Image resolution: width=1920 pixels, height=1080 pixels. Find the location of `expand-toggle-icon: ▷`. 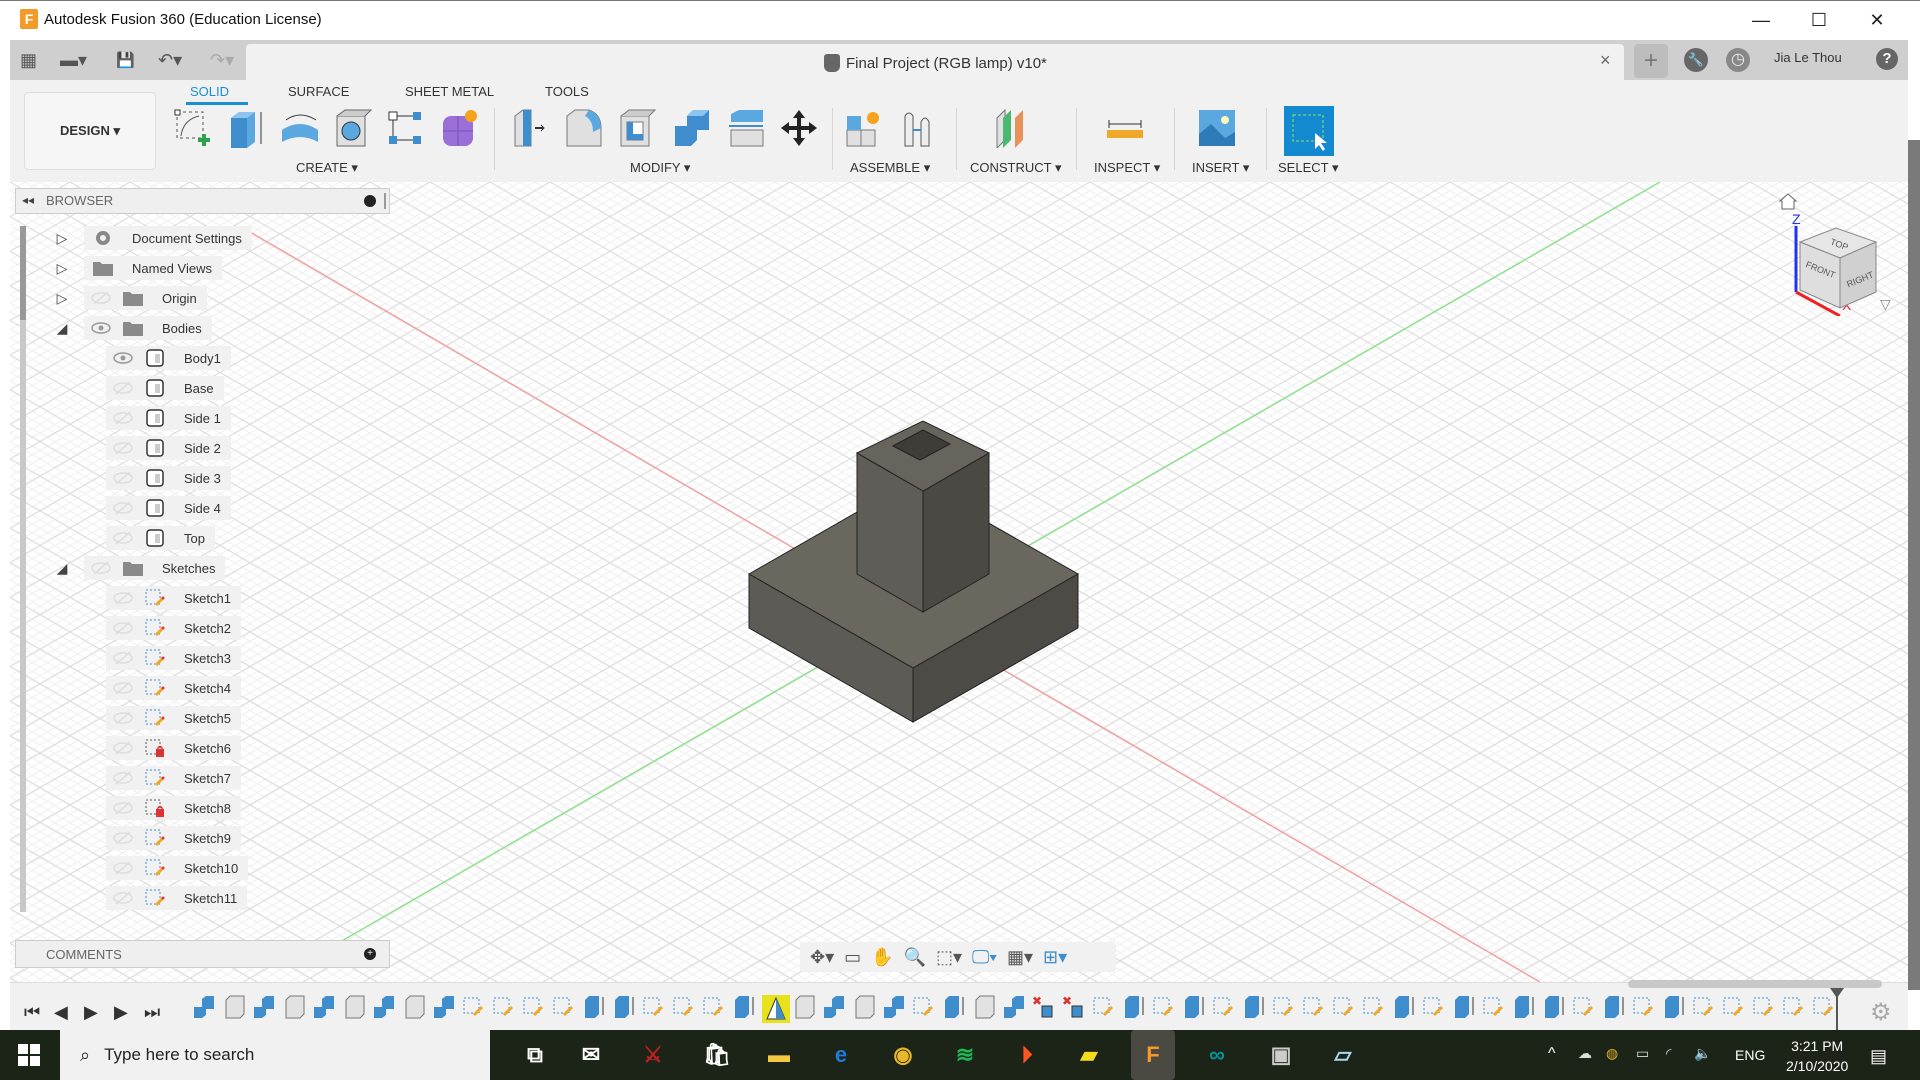

expand-toggle-icon: ▷ is located at coordinates (62, 238).